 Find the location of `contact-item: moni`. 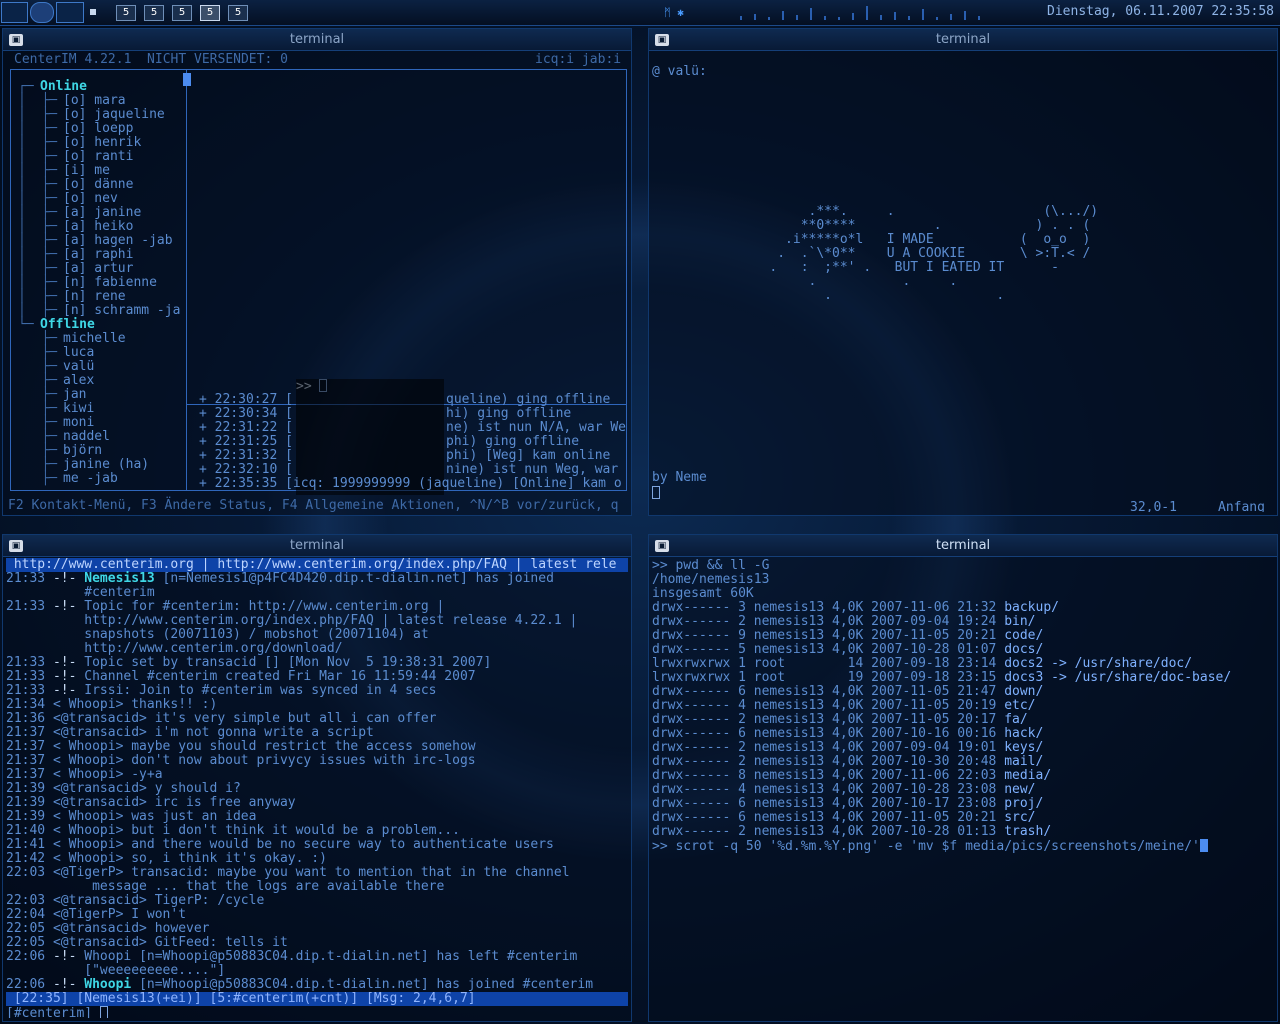

contact-item: moni is located at coordinates (78, 423).